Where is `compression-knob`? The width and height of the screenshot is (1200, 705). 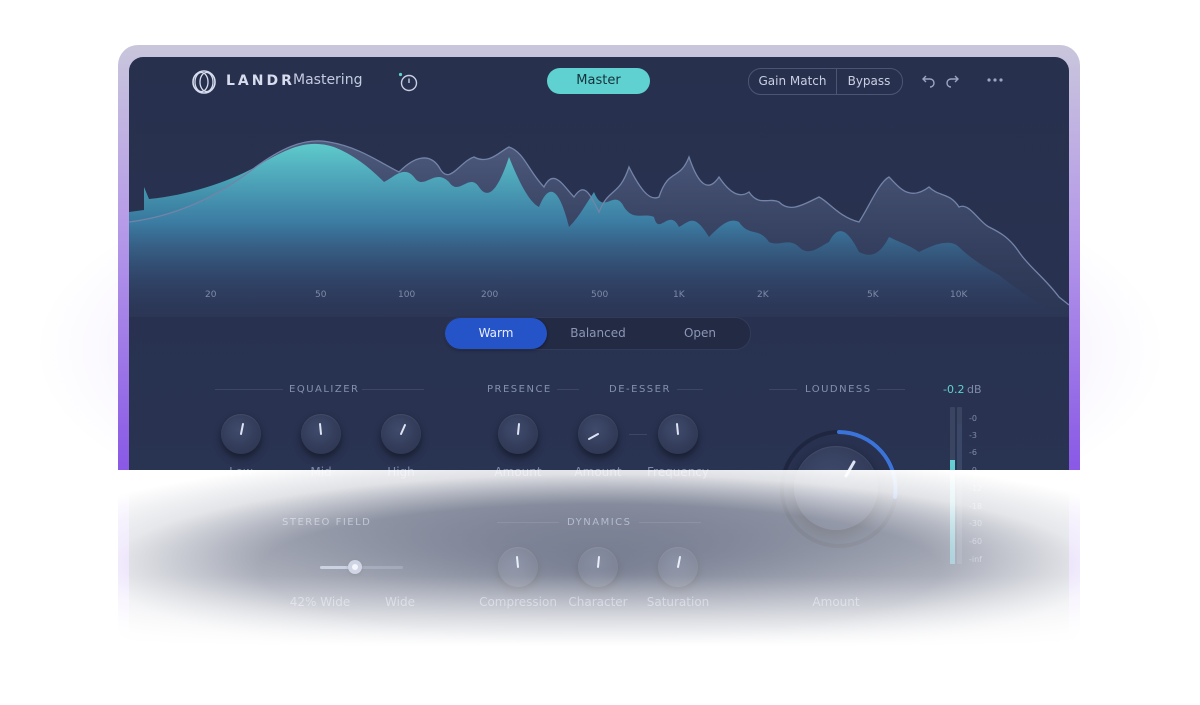
compression-knob is located at coordinates (518, 567).